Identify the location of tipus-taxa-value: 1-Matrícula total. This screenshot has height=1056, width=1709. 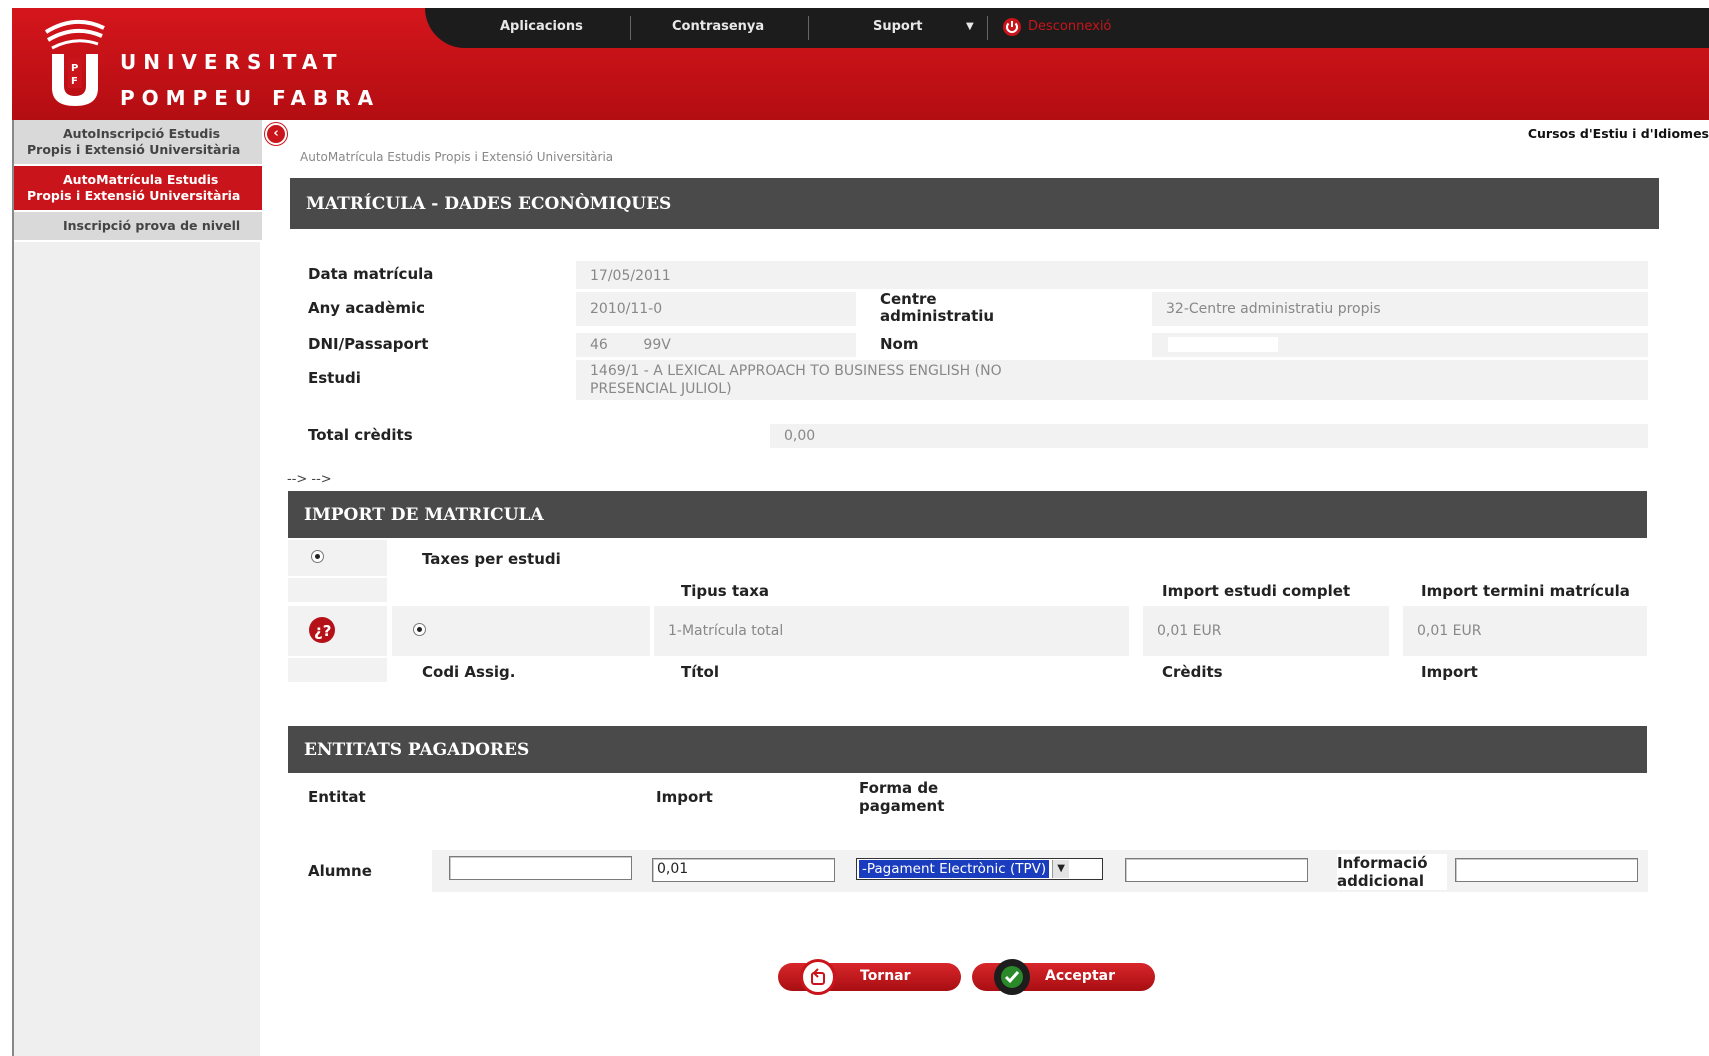
(891, 631).